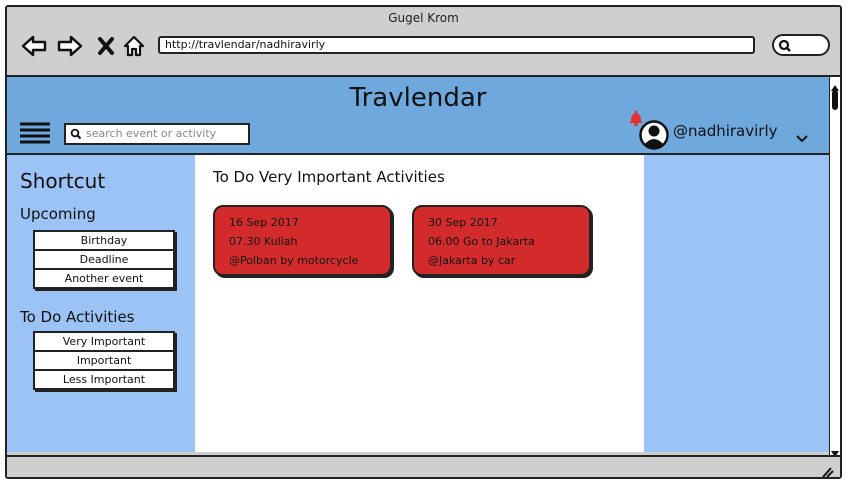 This screenshot has height=485, width=848. I want to click on vertical-scrollbar, so click(834, 267).